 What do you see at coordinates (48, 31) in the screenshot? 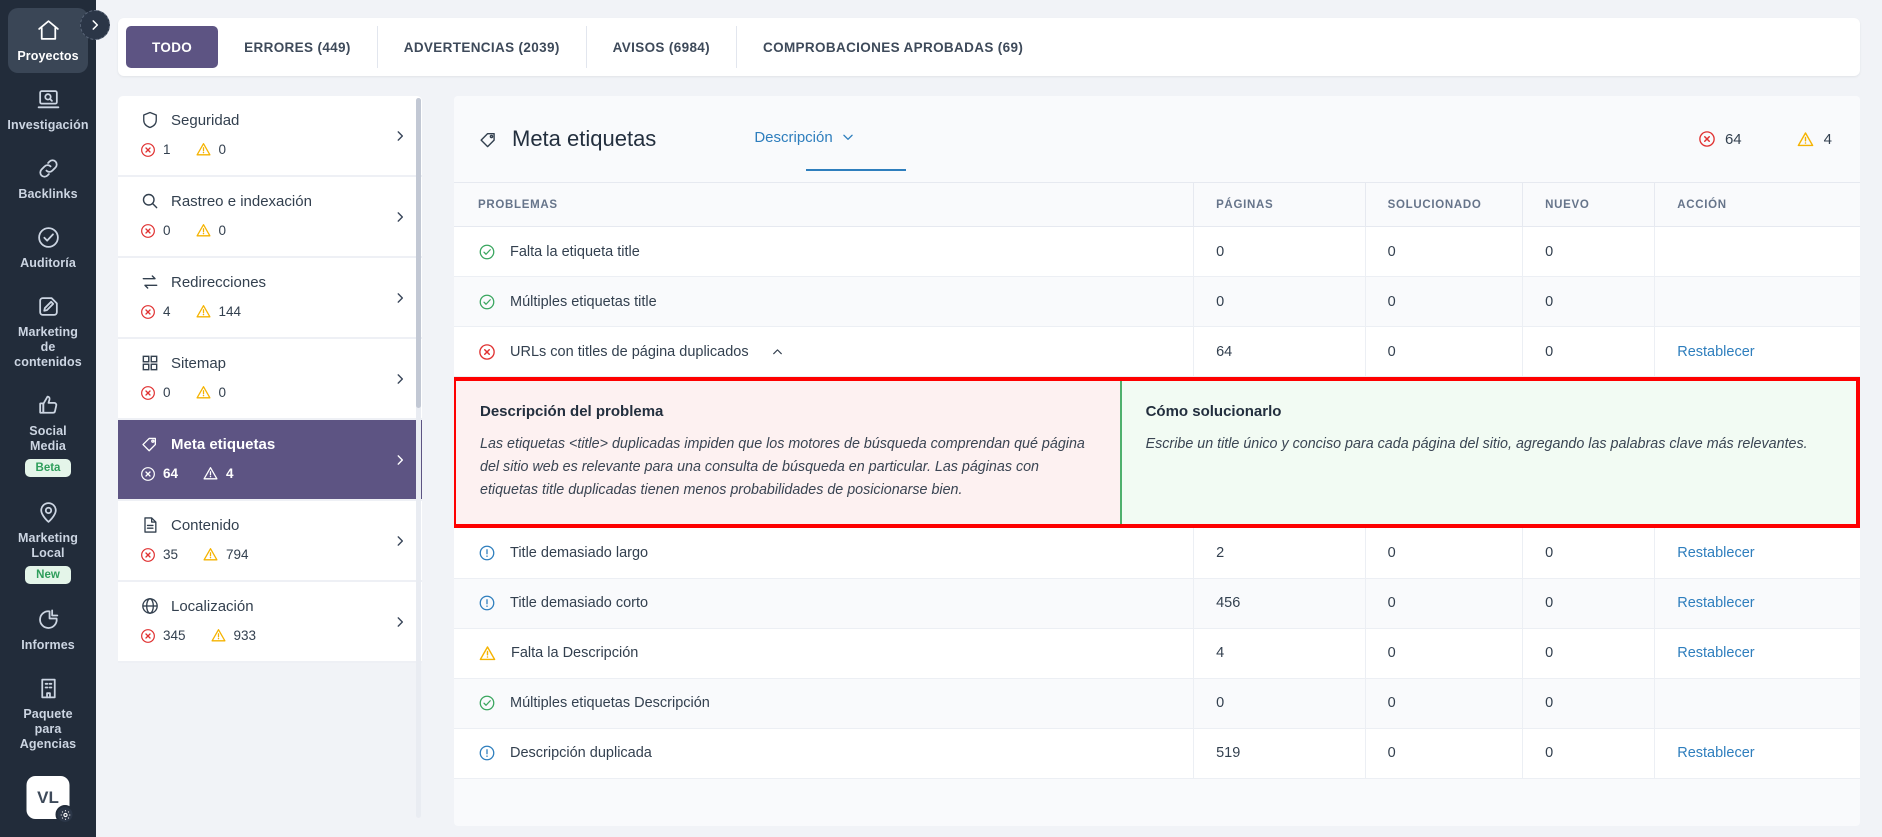
I see `home-icon` at bounding box center [48, 31].